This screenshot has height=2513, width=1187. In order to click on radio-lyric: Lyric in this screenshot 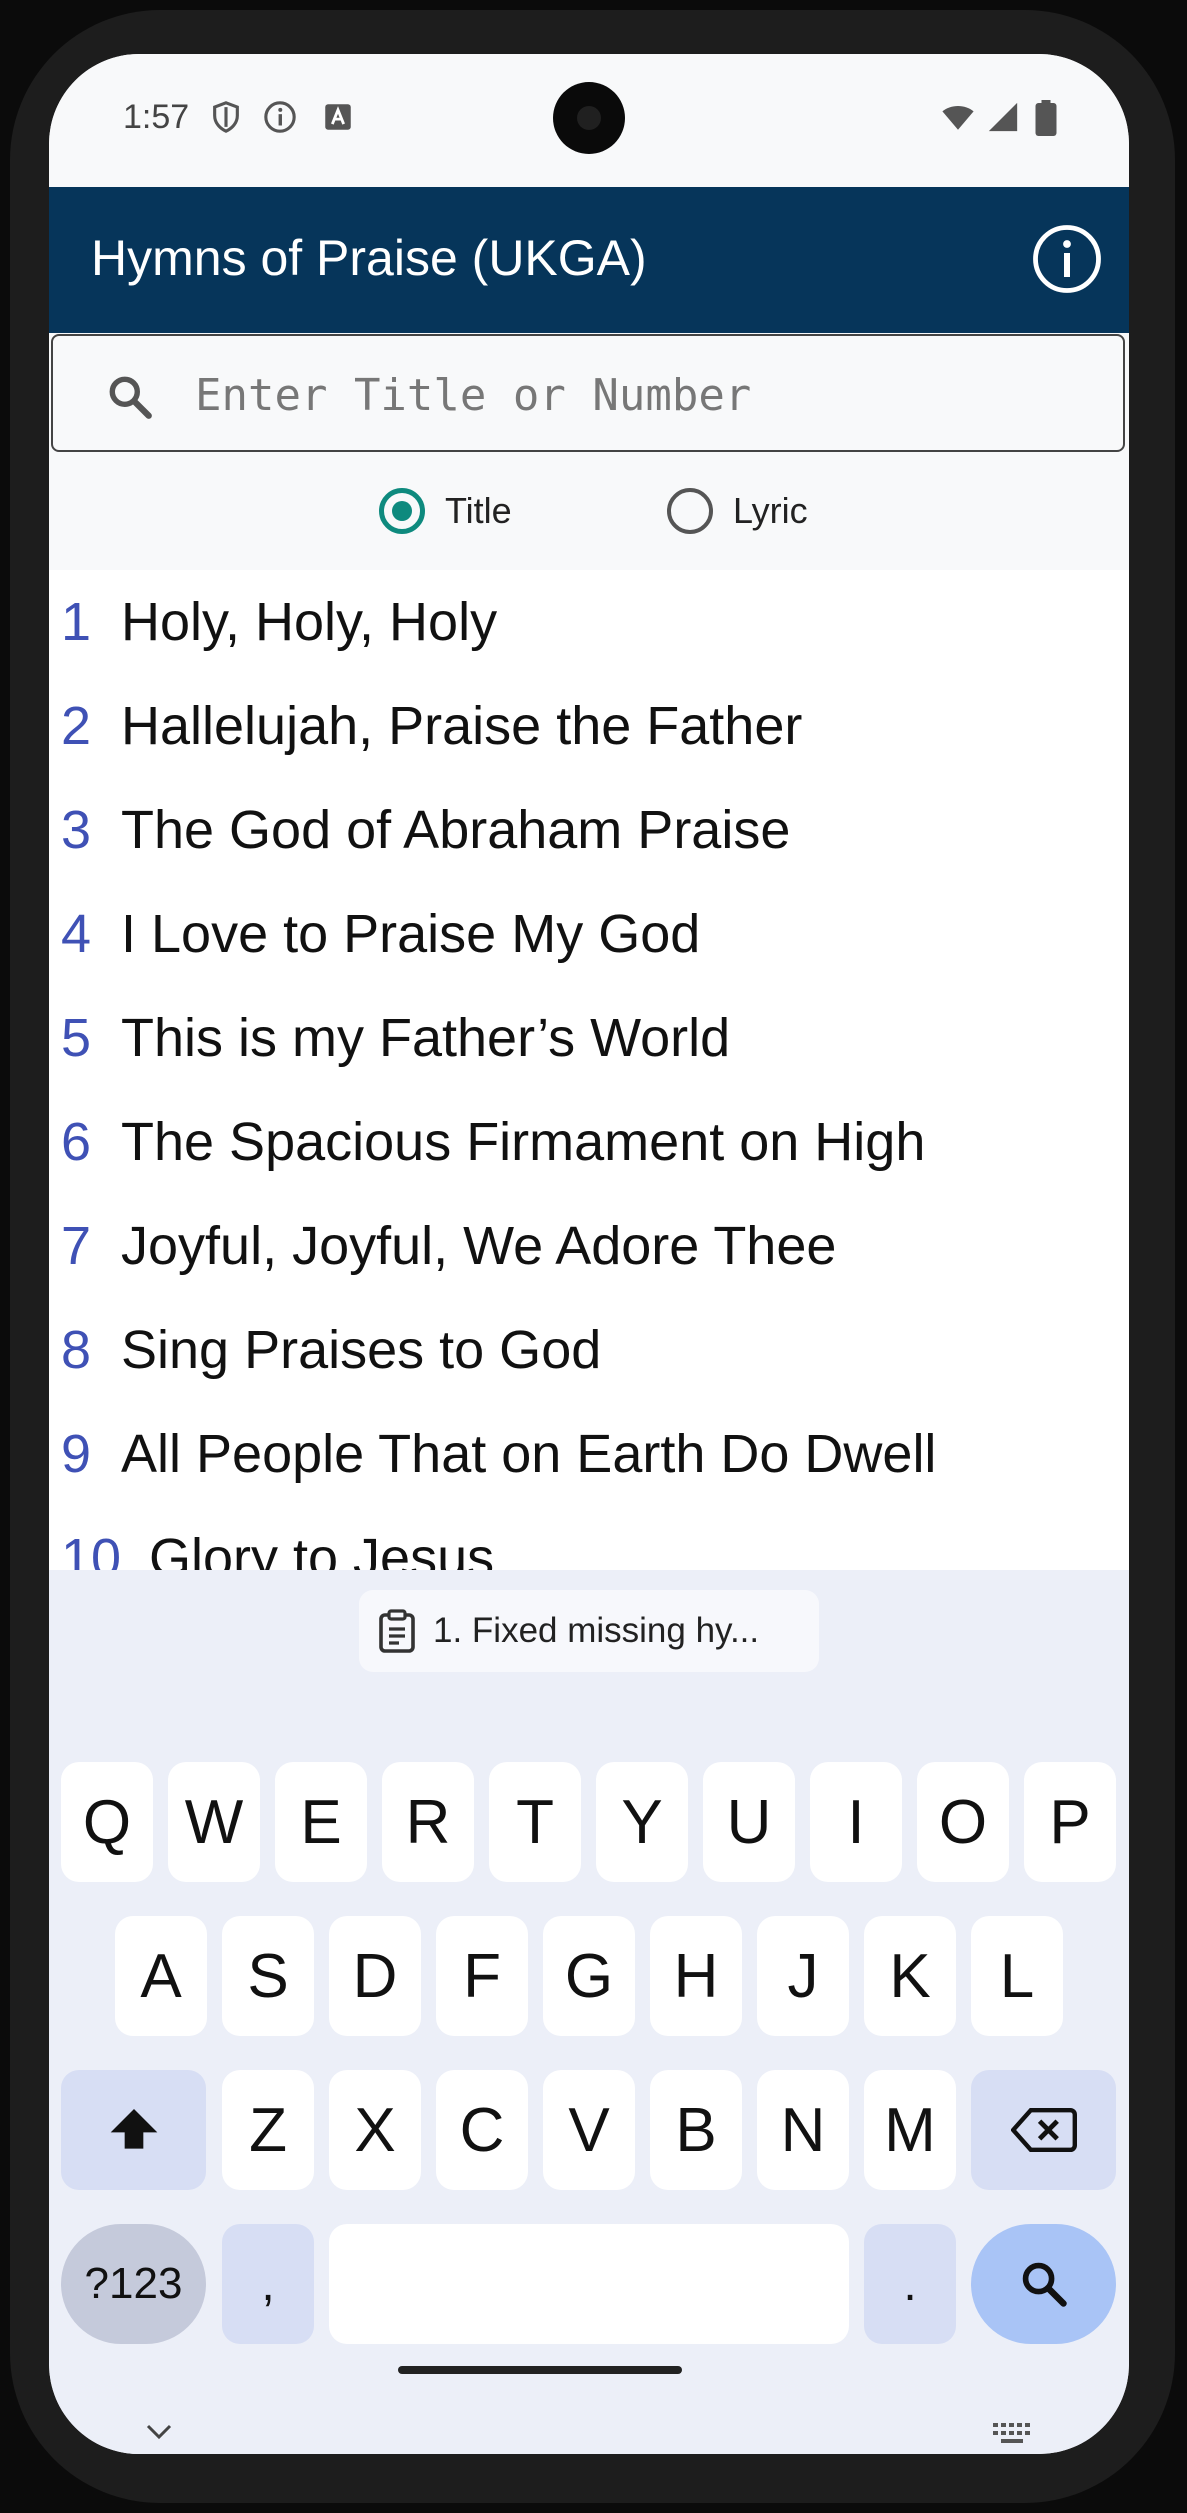, I will do `click(737, 511)`.